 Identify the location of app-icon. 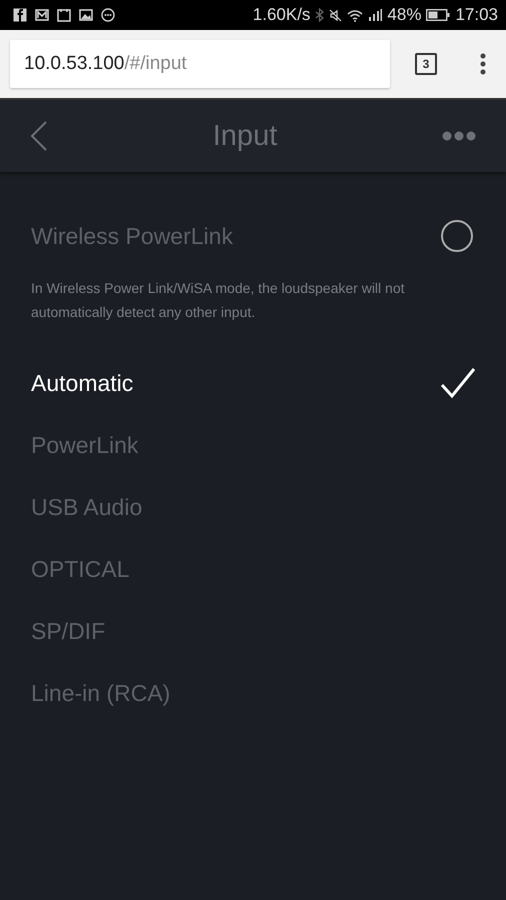
(20, 15).